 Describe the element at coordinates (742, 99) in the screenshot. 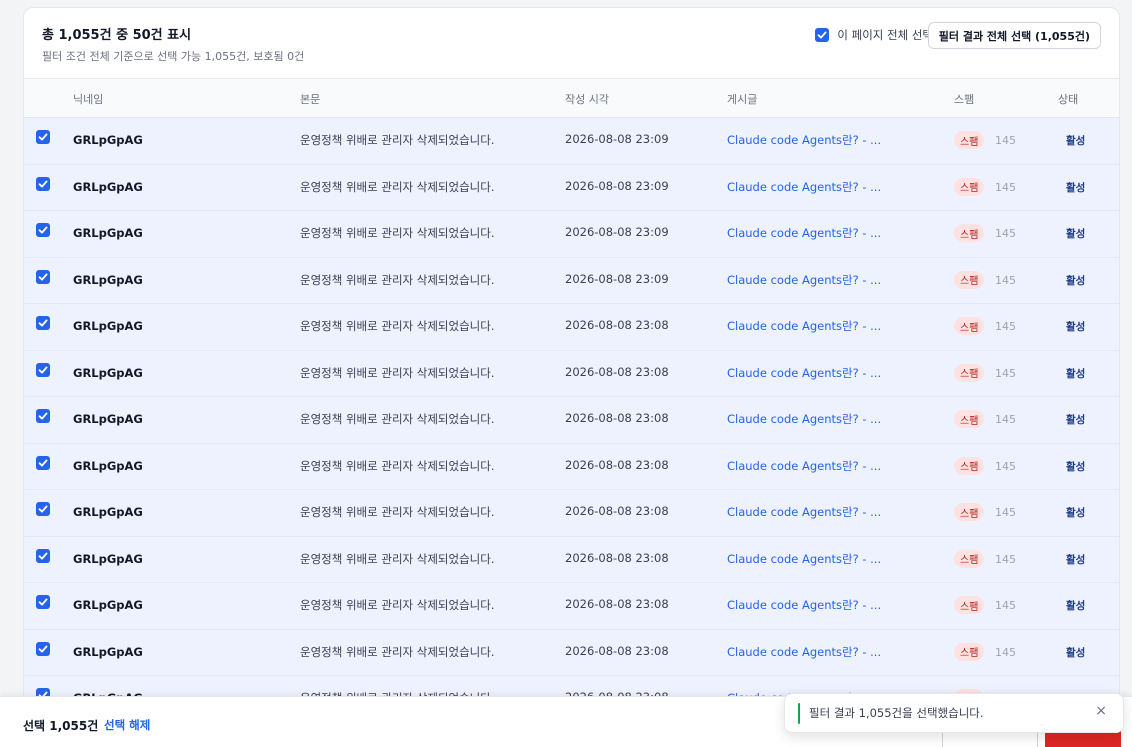

I see `column-header-post: 게시글` at that location.